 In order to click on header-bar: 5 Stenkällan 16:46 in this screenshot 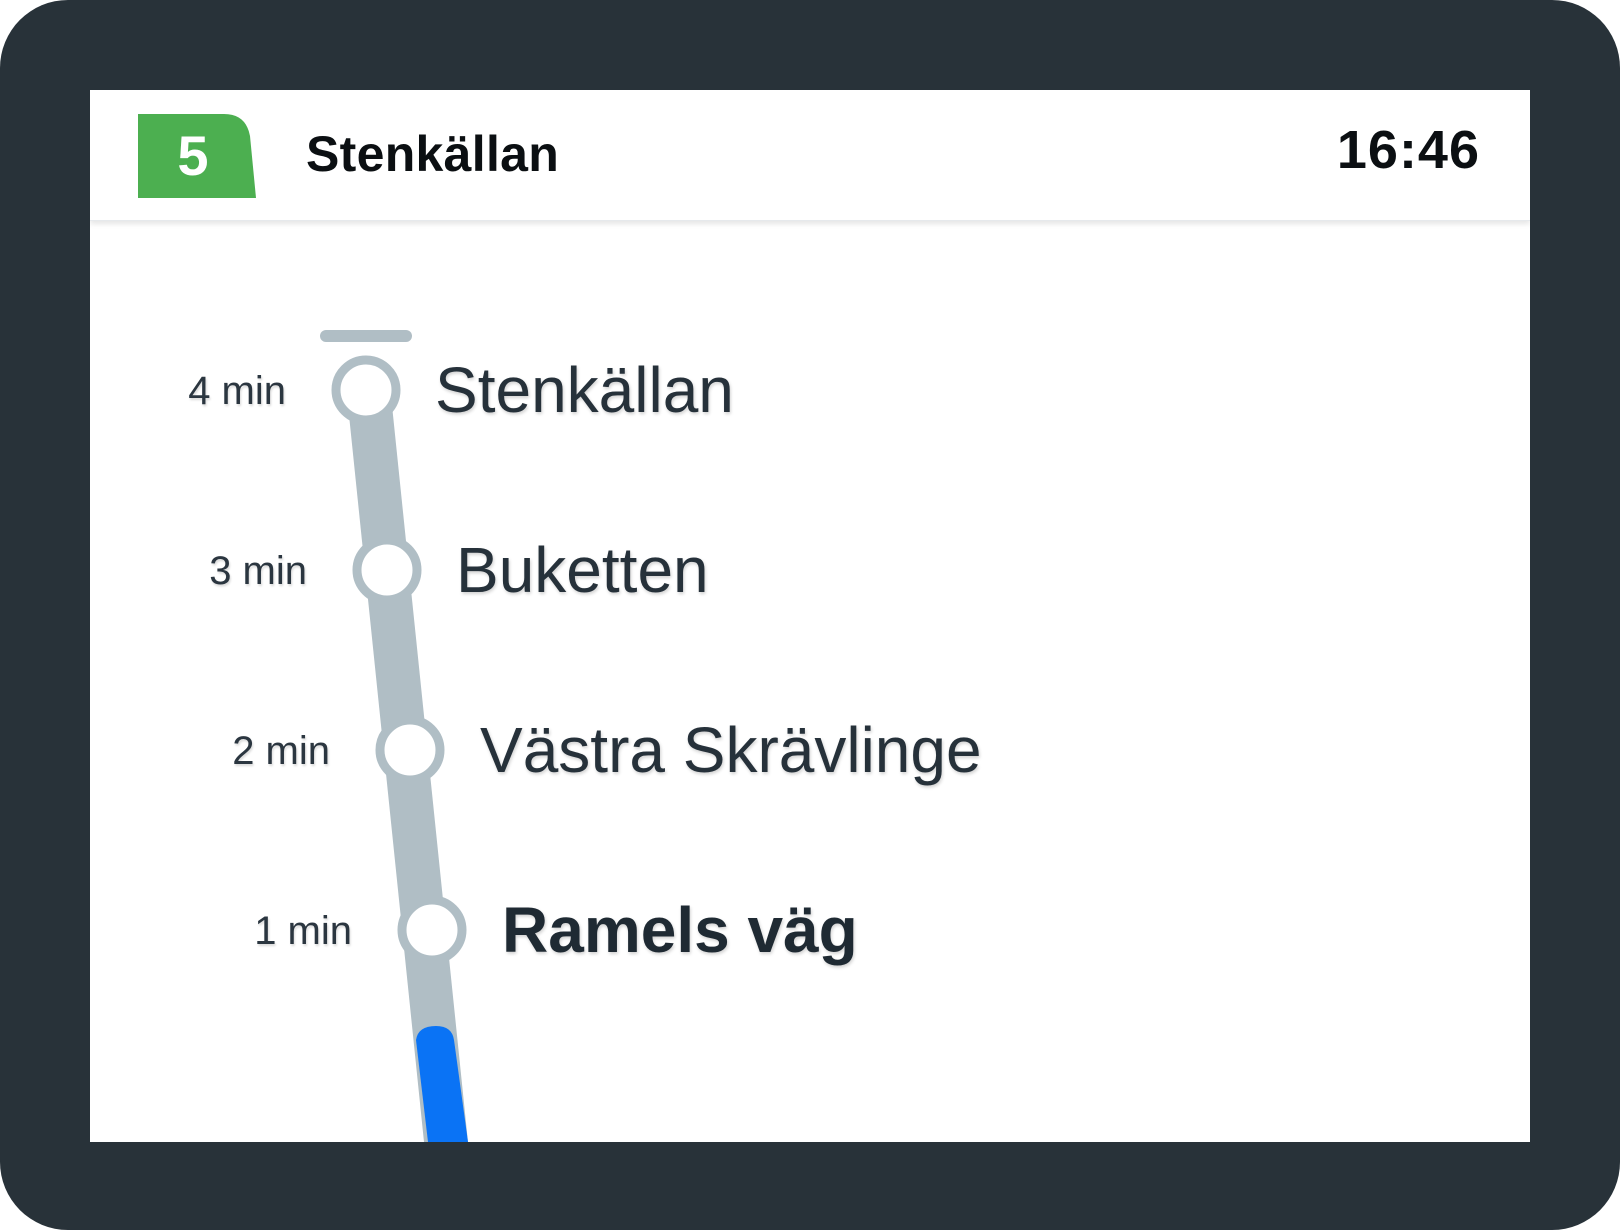, I will do `click(810, 155)`.